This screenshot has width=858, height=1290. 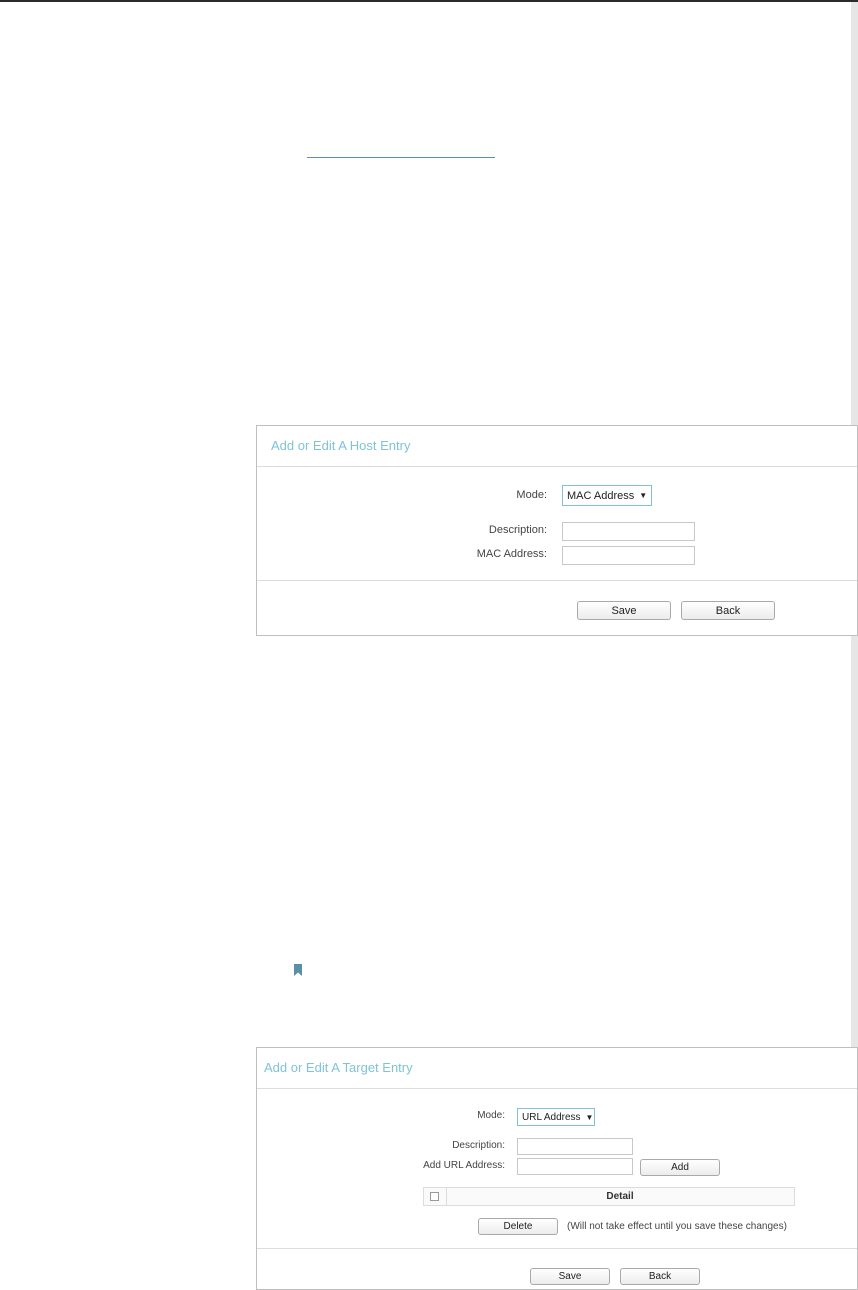 I want to click on detail-table-header: Detail, so click(x=609, y=1196).